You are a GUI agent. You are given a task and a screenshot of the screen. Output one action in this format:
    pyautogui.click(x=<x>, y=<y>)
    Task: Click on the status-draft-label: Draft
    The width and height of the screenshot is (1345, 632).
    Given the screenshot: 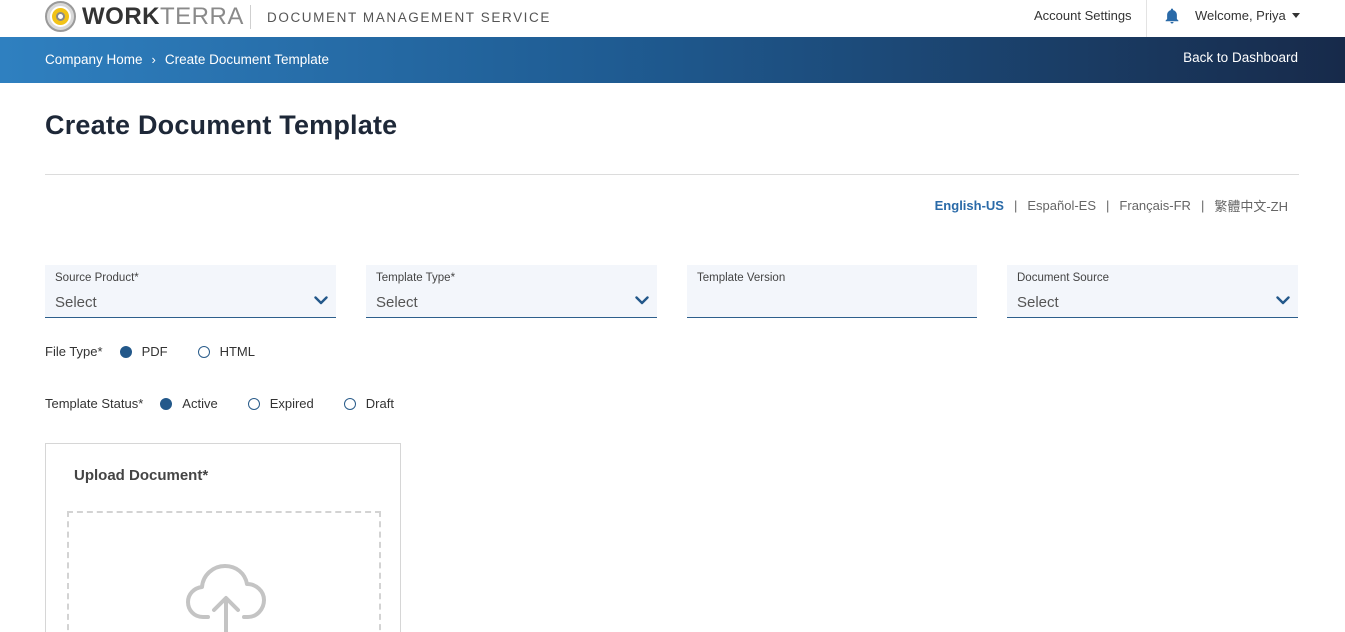 What is the action you would take?
    pyautogui.click(x=379, y=403)
    